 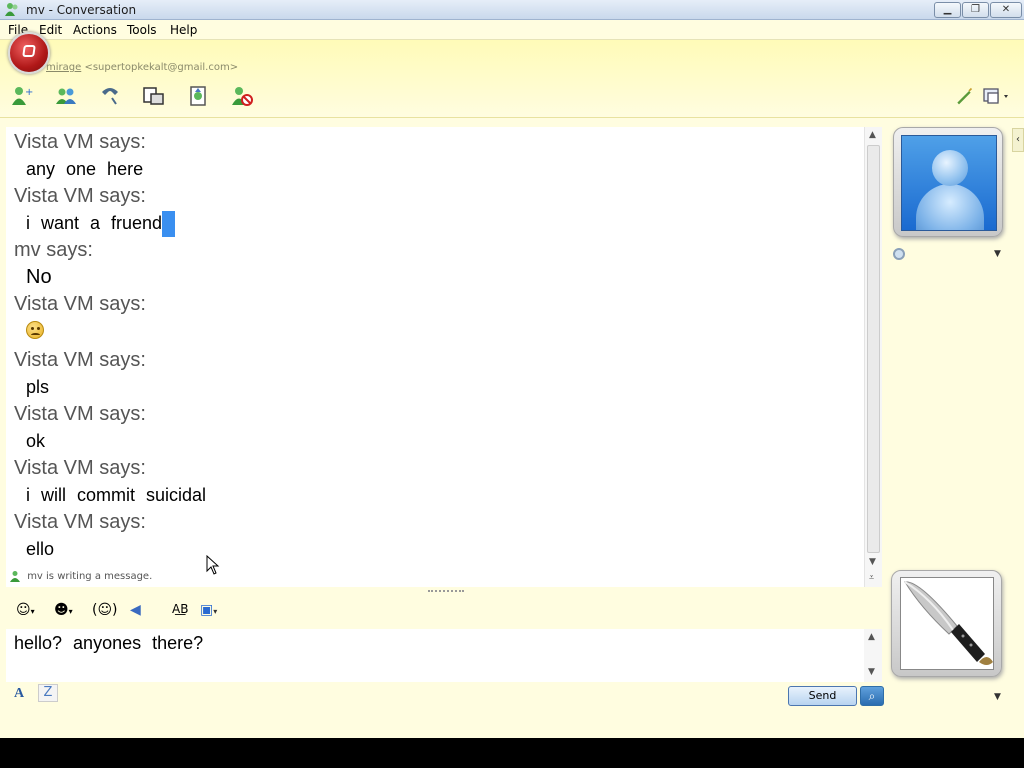 What do you see at coordinates (435, 223) in the screenshot?
I see `message-text: i want a fruend` at bounding box center [435, 223].